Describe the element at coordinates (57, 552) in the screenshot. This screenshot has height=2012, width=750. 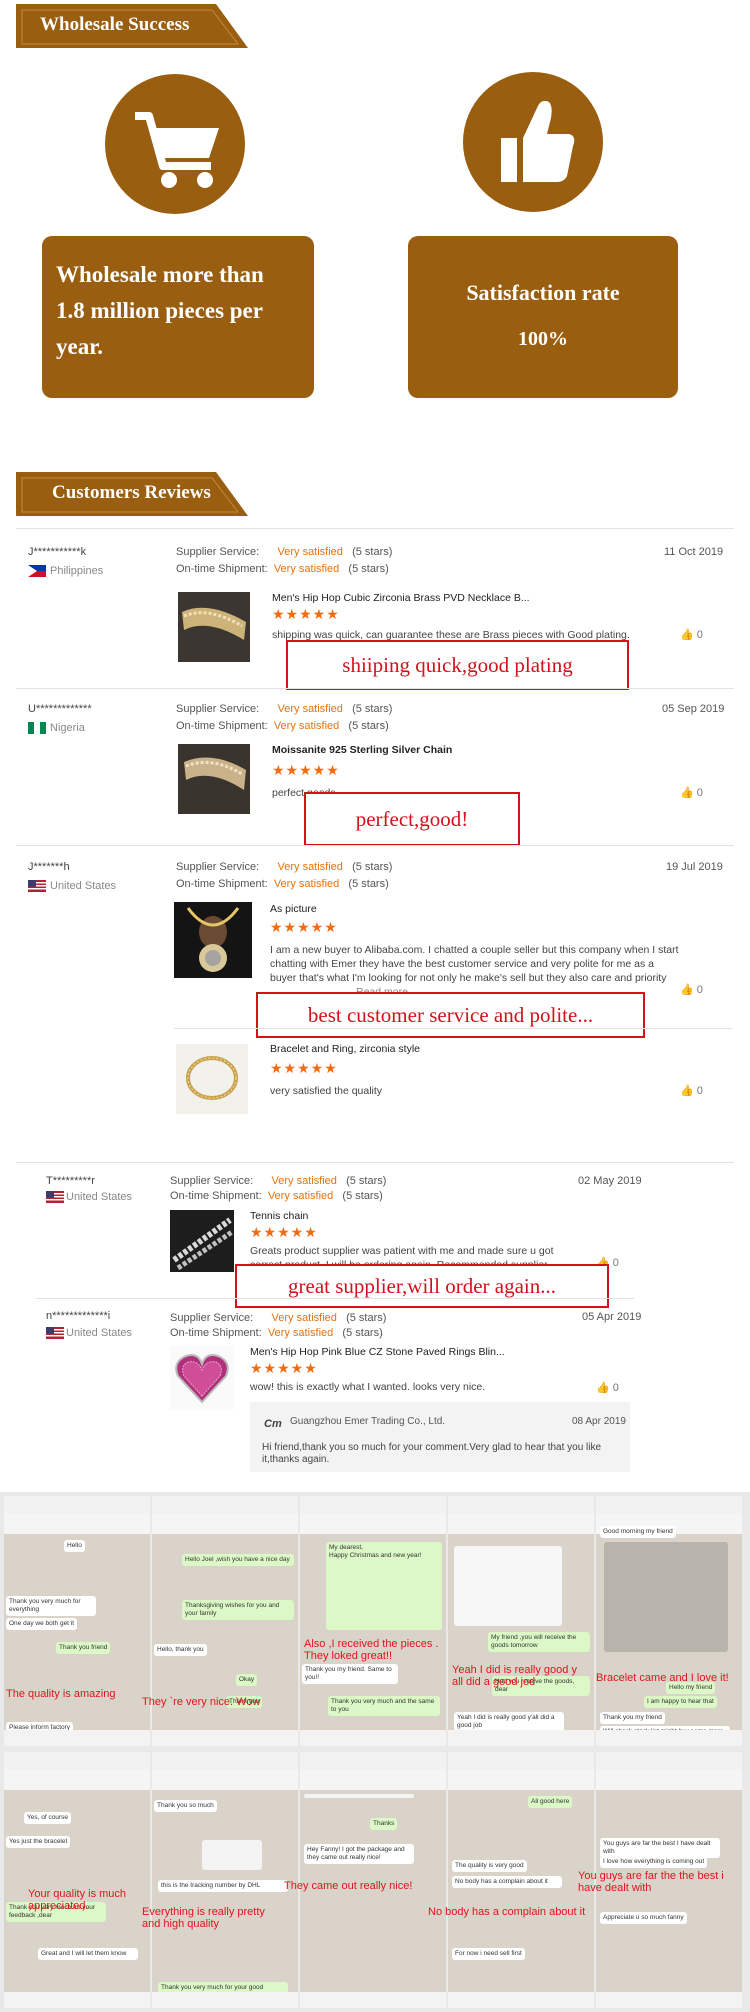
I see `reviewer-name: J***********k` at that location.